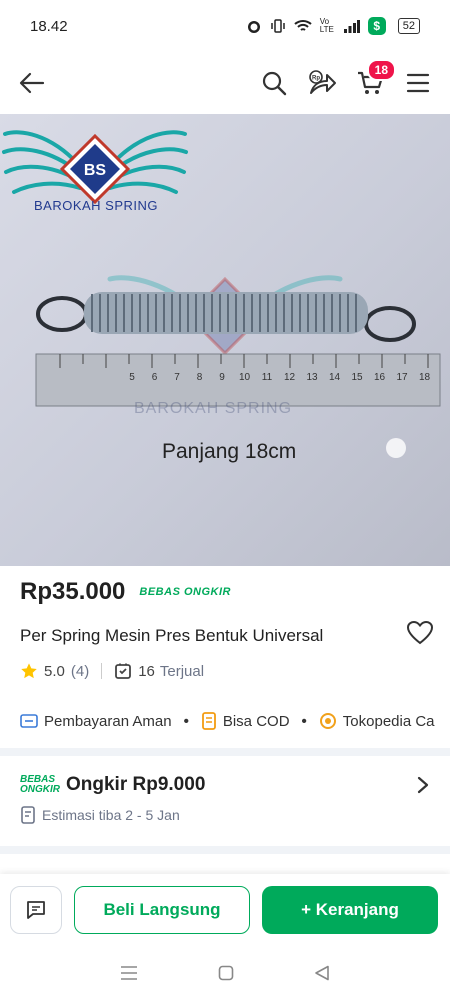 This screenshot has height=1000, width=450. Describe the element at coordinates (177, 377) in the screenshot. I see `ruler-number: 7` at that location.